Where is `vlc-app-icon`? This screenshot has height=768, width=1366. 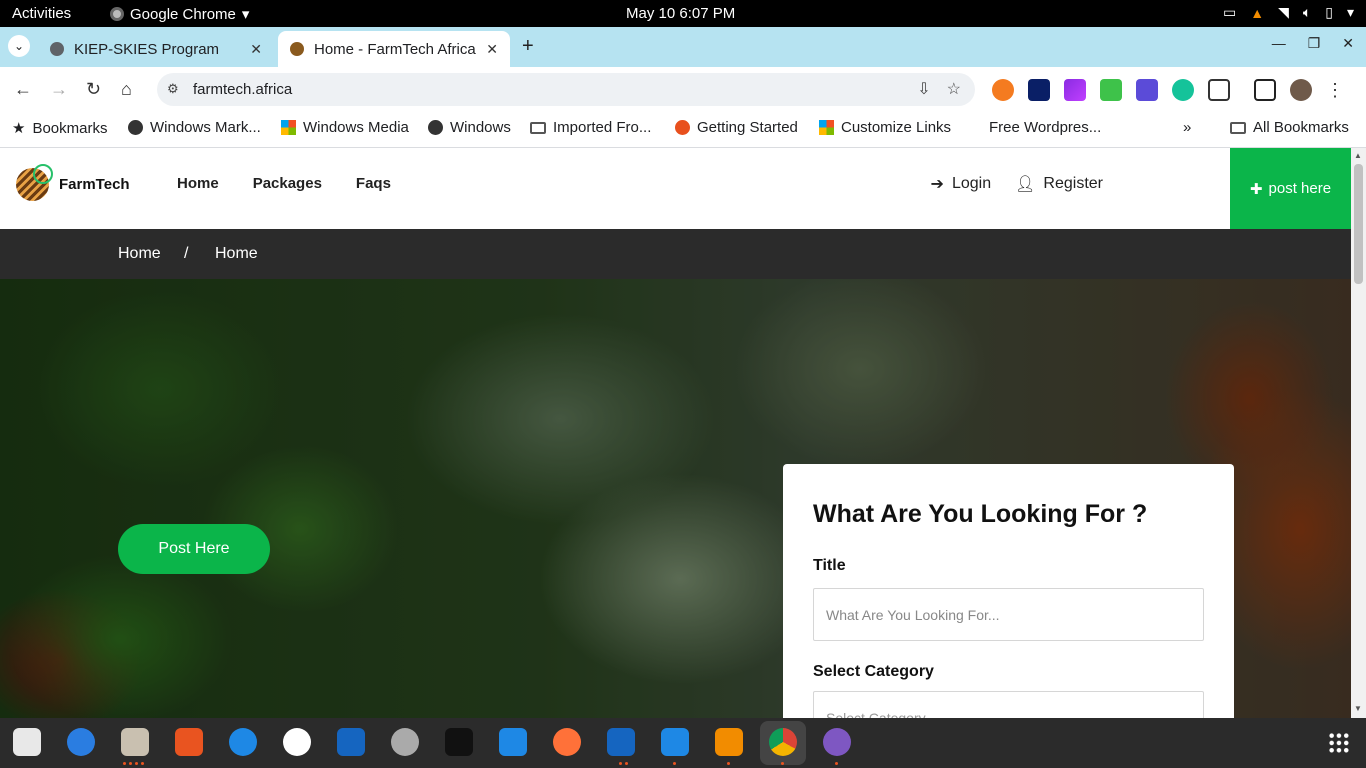
vlc-app-icon is located at coordinates (729, 742).